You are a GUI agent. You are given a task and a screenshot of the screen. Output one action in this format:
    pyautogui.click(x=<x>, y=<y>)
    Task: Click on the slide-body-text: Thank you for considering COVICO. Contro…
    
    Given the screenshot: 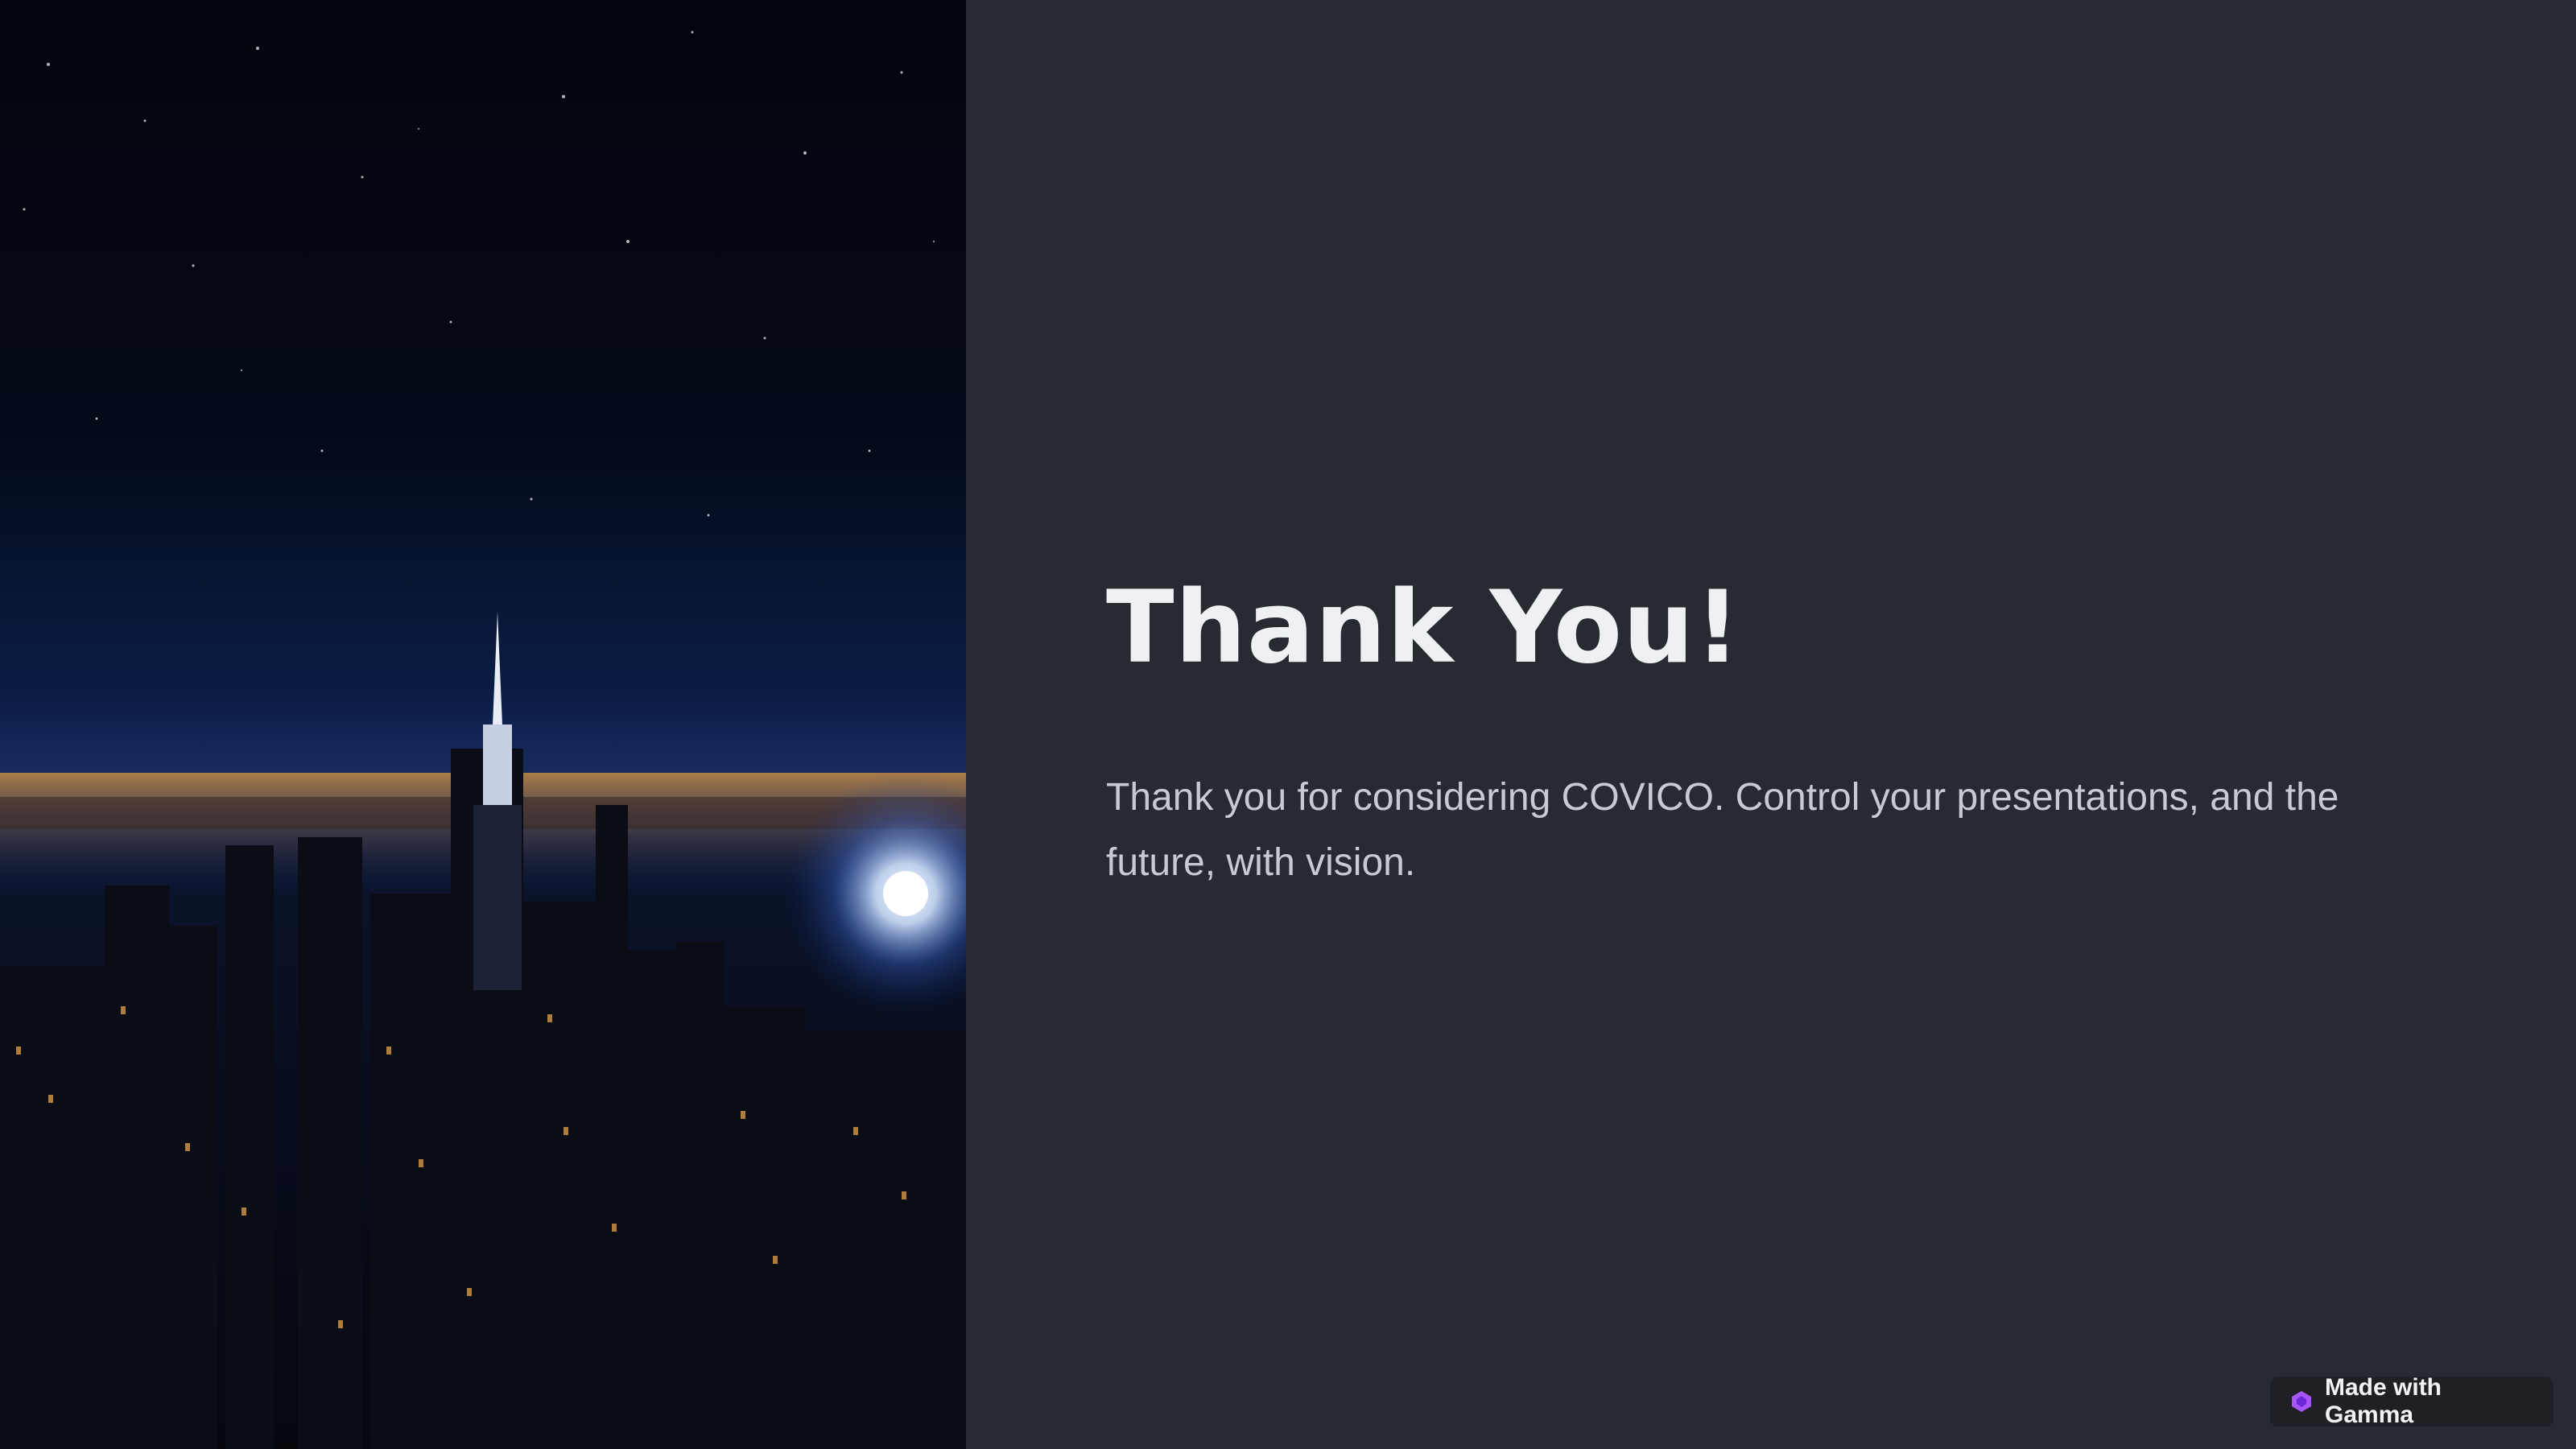 What is the action you would take?
    pyautogui.click(x=1722, y=830)
    